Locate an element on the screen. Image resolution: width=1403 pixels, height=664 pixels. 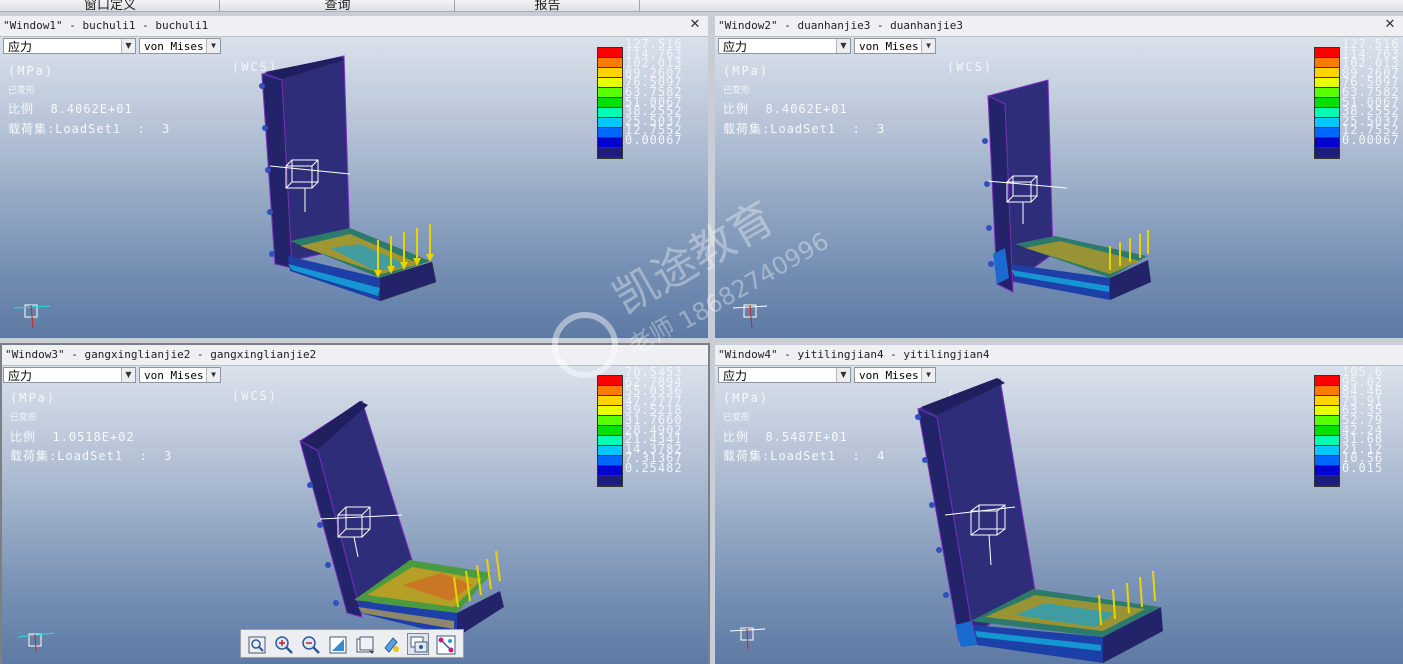
zoom-out-icon is located at coordinates (310, 644).